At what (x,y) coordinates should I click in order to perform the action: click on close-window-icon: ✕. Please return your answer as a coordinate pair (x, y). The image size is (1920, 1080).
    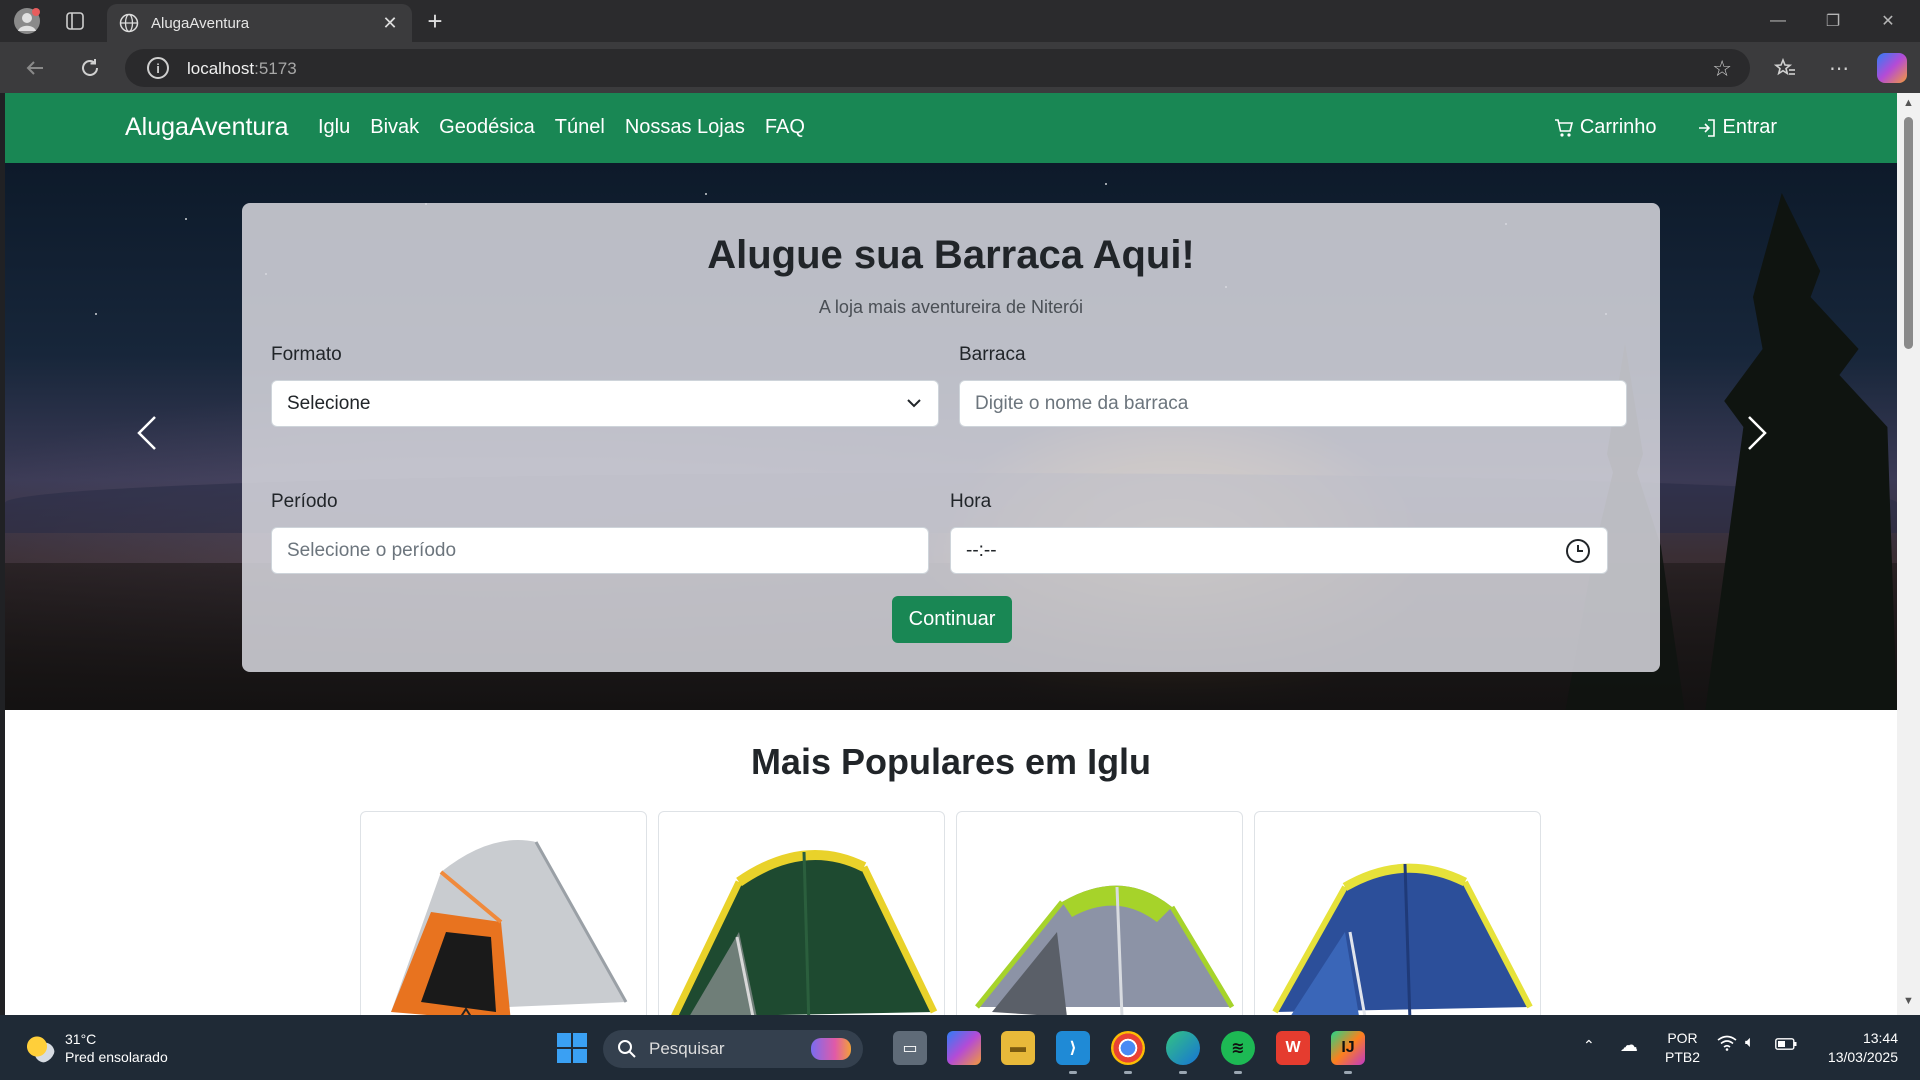
    Looking at the image, I should click on (1888, 21).